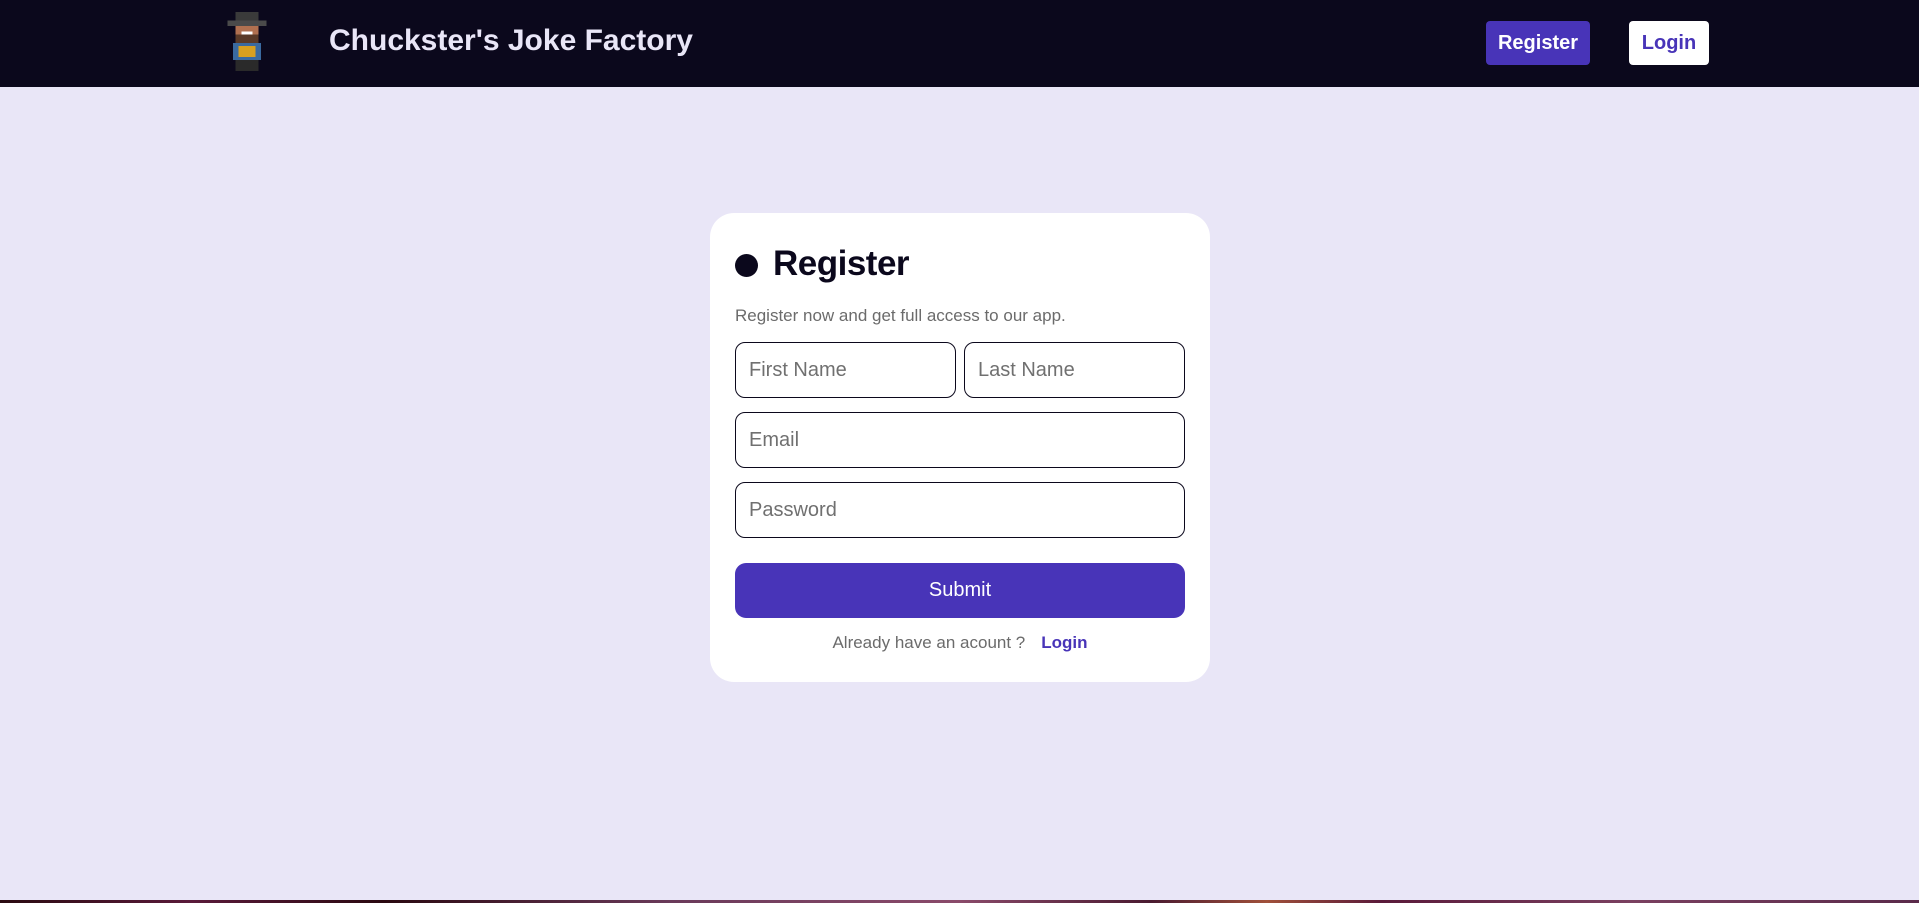 The height and width of the screenshot is (903, 1919). Describe the element at coordinates (960, 590) in the screenshot. I see `submit-button: Submit` at that location.